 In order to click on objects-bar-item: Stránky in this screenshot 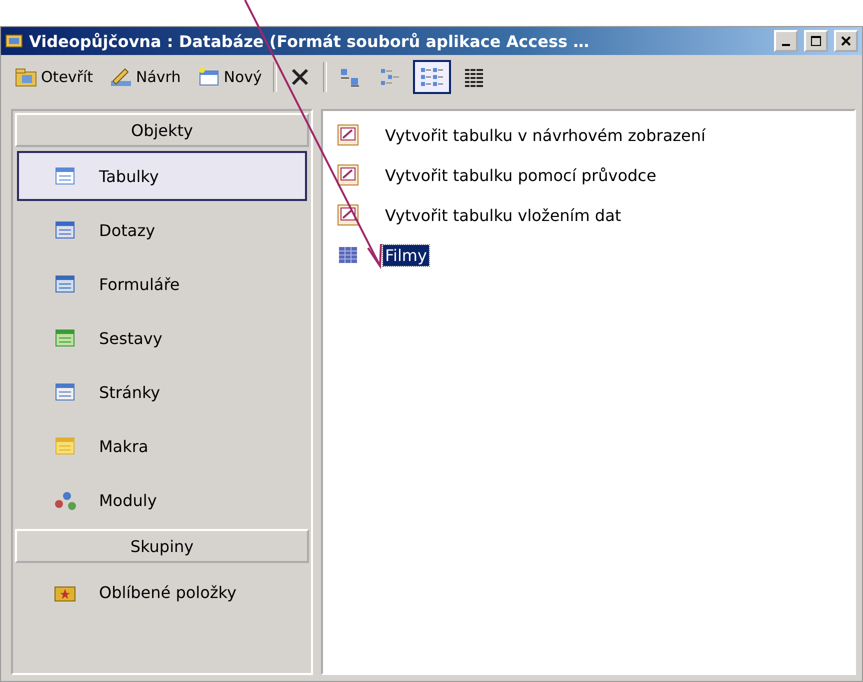, I will do `click(162, 392)`.